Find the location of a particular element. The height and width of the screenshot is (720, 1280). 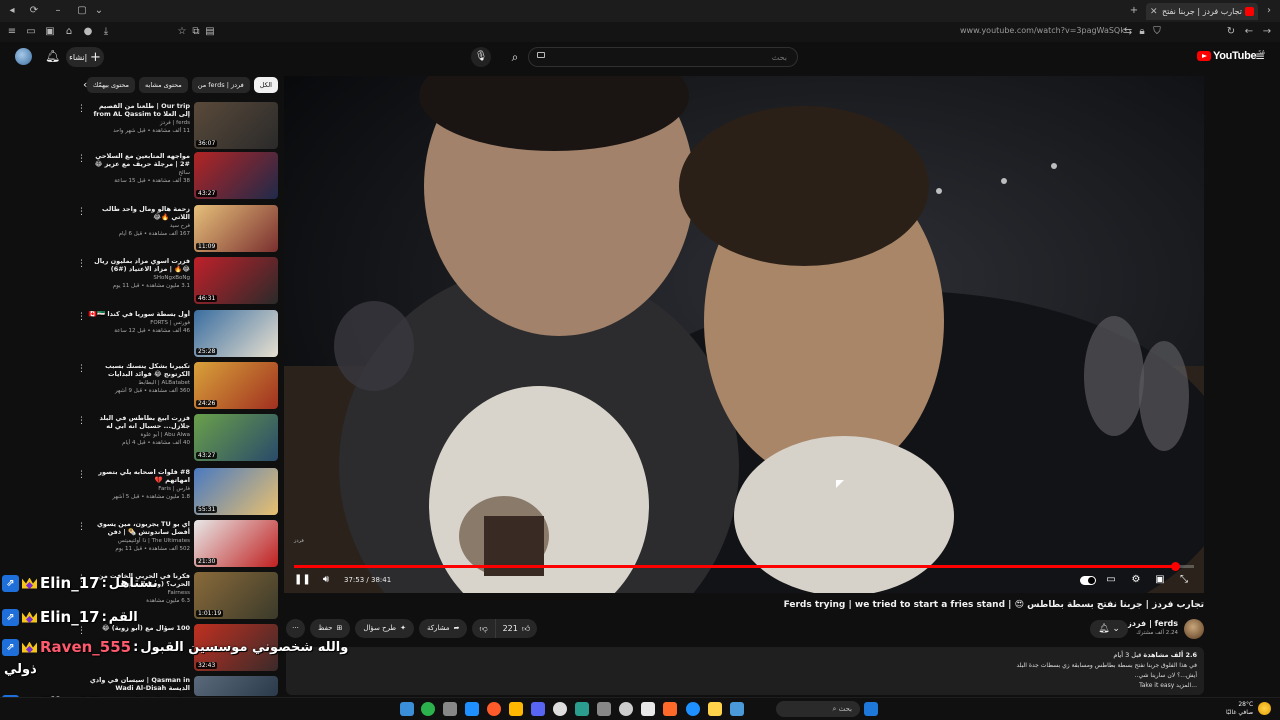

reload-icon: ⟳ is located at coordinates (34, 11).